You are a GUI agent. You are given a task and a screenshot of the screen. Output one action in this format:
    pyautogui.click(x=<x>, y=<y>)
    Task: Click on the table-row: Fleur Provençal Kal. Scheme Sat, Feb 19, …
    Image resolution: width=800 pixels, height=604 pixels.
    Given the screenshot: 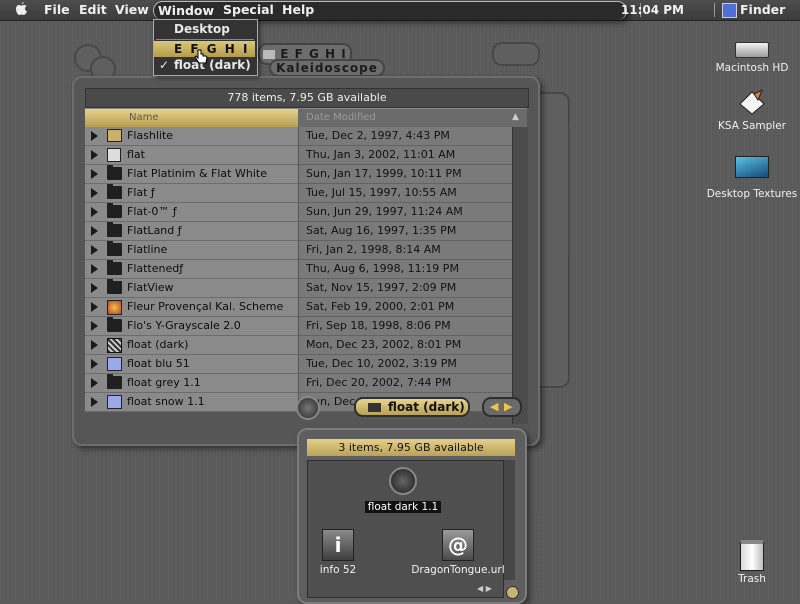 What is the action you would take?
    pyautogui.click(x=298, y=307)
    